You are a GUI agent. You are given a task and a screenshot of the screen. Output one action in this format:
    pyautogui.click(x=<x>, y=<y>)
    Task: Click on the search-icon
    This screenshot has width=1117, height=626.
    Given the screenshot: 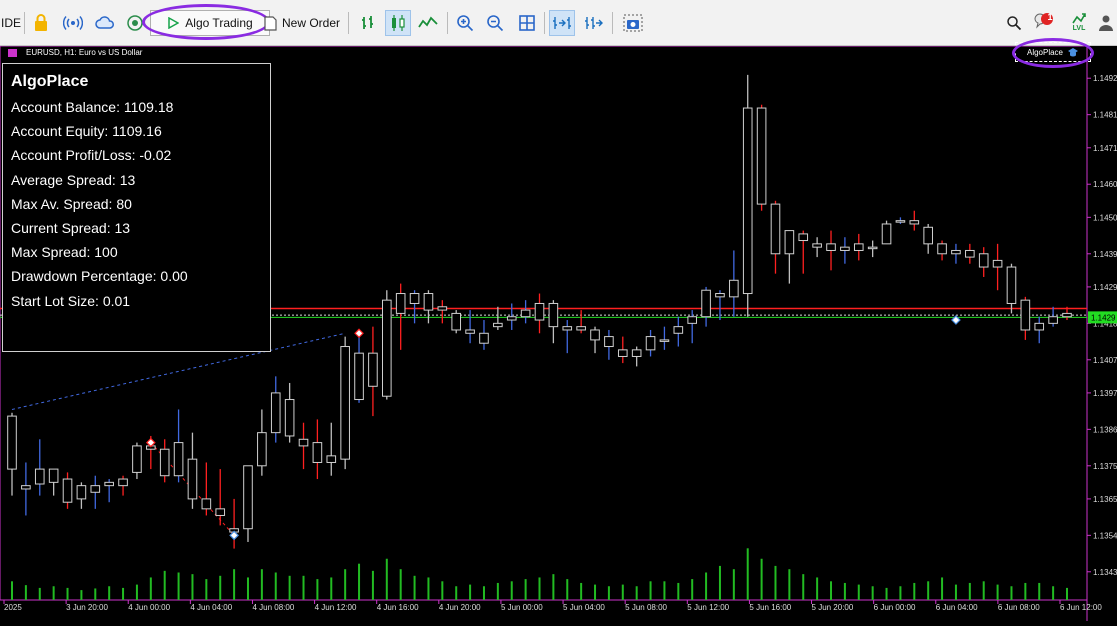 What is the action you would take?
    pyautogui.click(x=1014, y=23)
    